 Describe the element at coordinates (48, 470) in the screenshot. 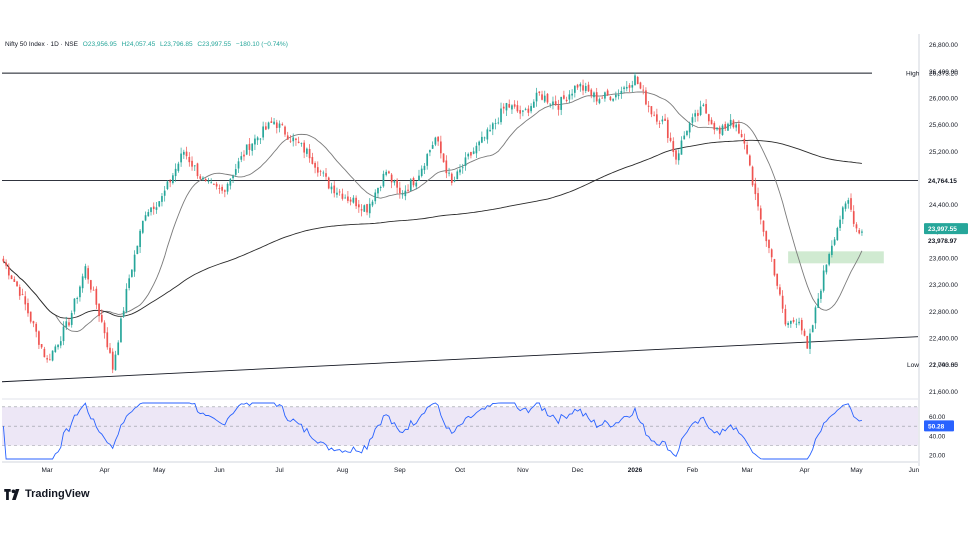

I see `time-tick-label: Mar` at that location.